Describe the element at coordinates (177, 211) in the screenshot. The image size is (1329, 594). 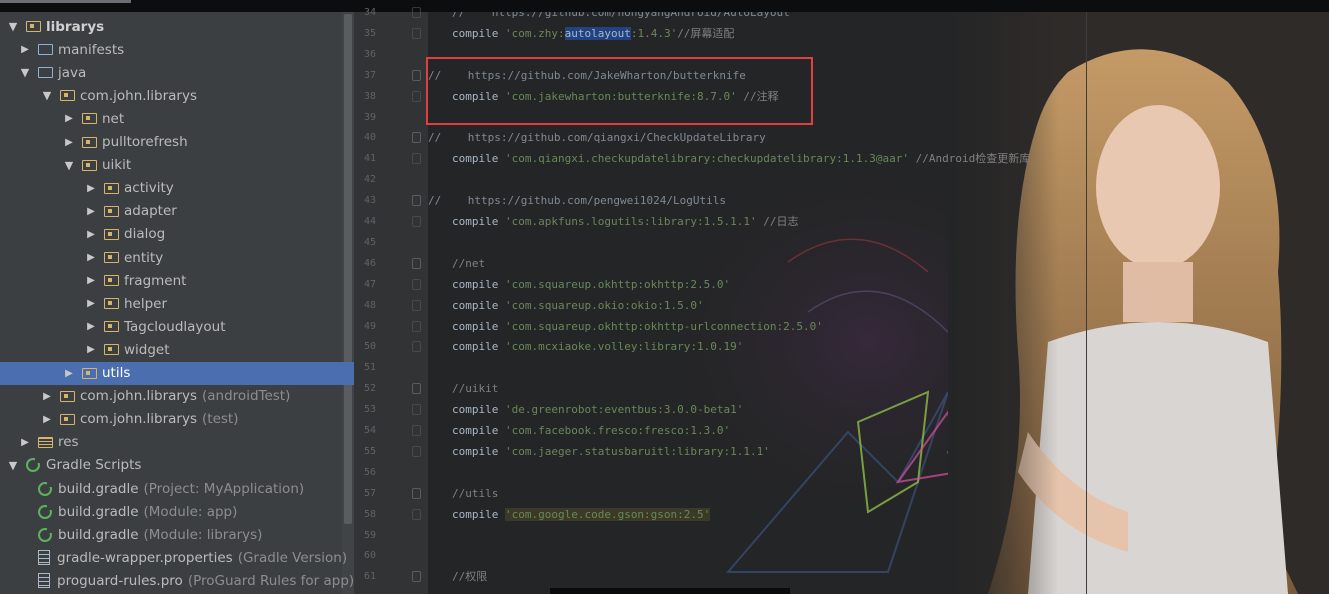
I see `tree-item: ▶ adapter` at that location.